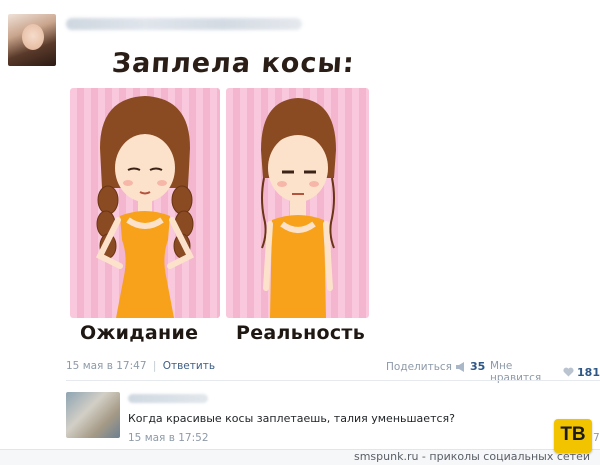 Image resolution: width=600 pixels, height=465 pixels. What do you see at coordinates (189, 366) in the screenshot?
I see `reply-link: Ответить` at bounding box center [189, 366].